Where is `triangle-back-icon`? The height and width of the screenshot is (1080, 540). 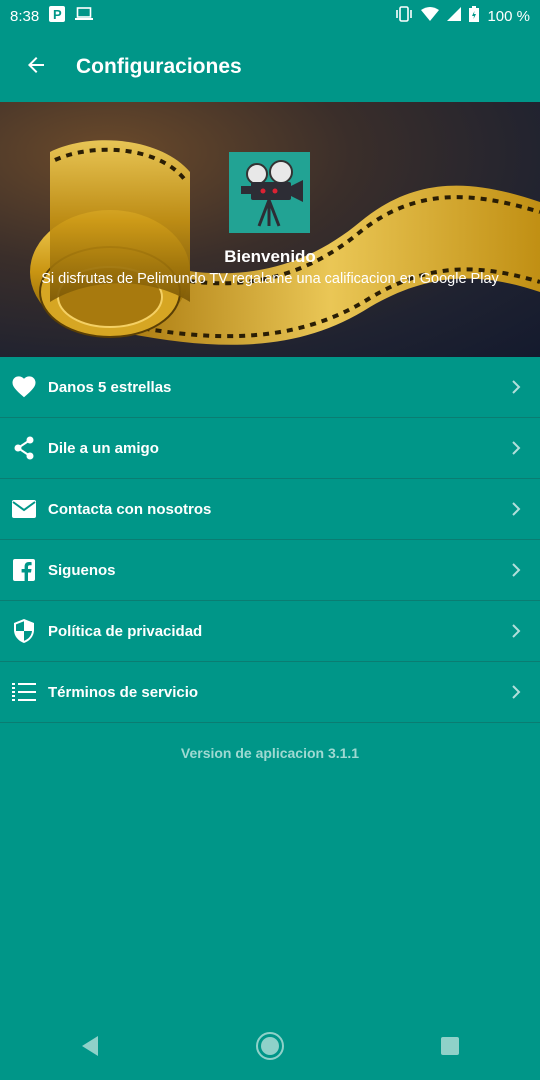
triangle-back-icon is located at coordinates (90, 1048).